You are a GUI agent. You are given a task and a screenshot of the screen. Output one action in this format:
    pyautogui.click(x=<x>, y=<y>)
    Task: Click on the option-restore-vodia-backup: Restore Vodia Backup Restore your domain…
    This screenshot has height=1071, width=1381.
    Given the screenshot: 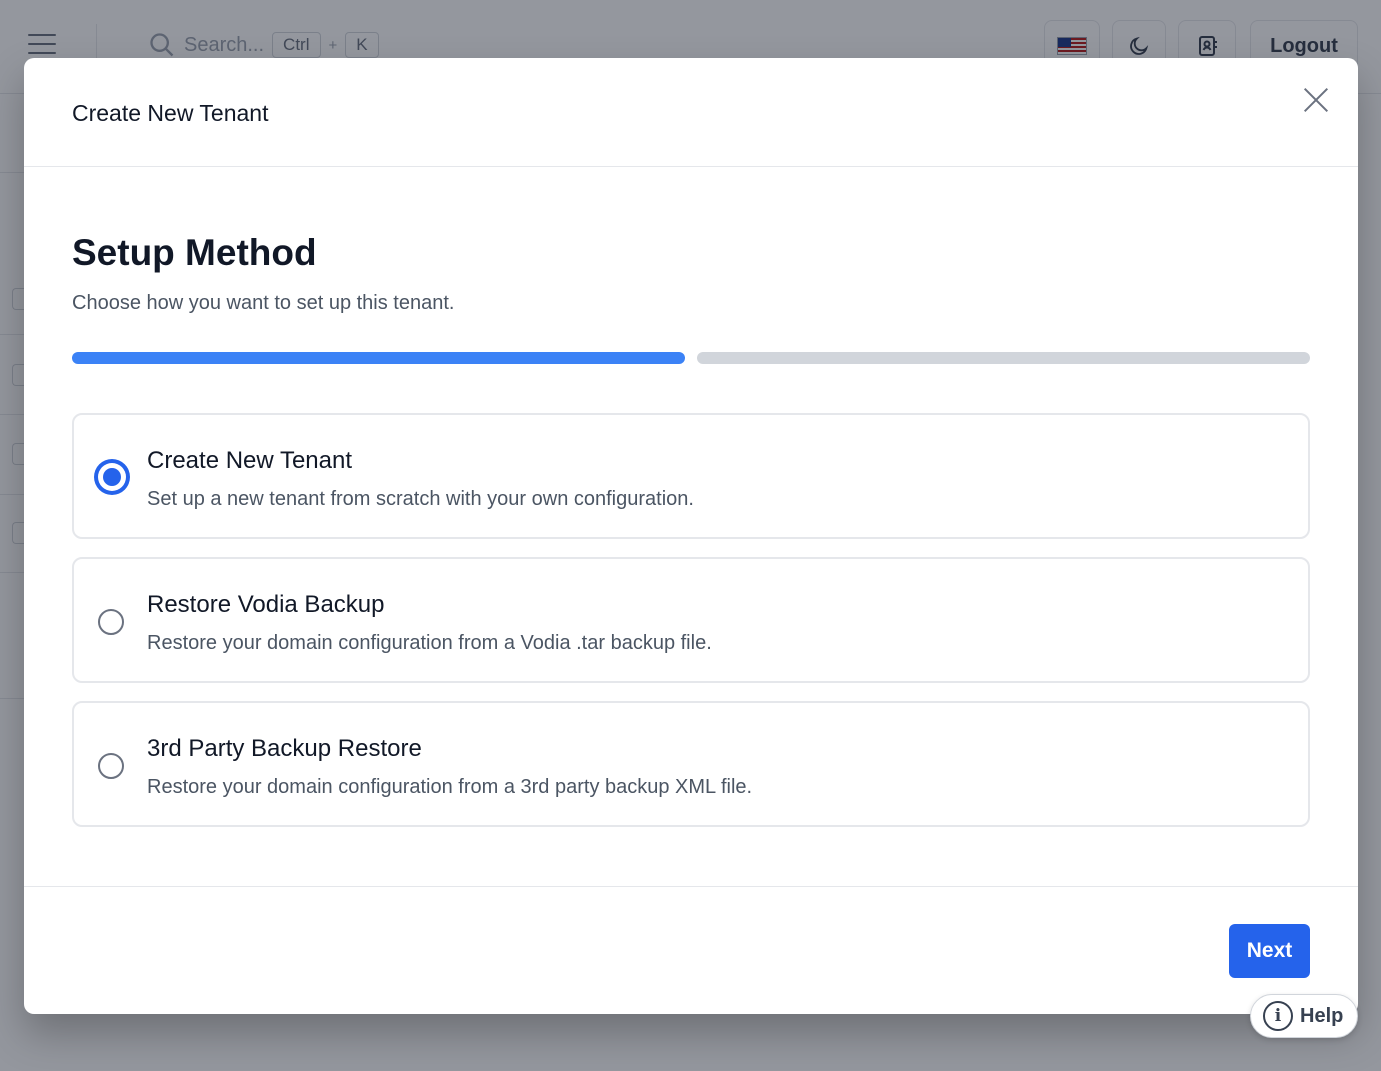 What is the action you would take?
    pyautogui.click(x=691, y=620)
    